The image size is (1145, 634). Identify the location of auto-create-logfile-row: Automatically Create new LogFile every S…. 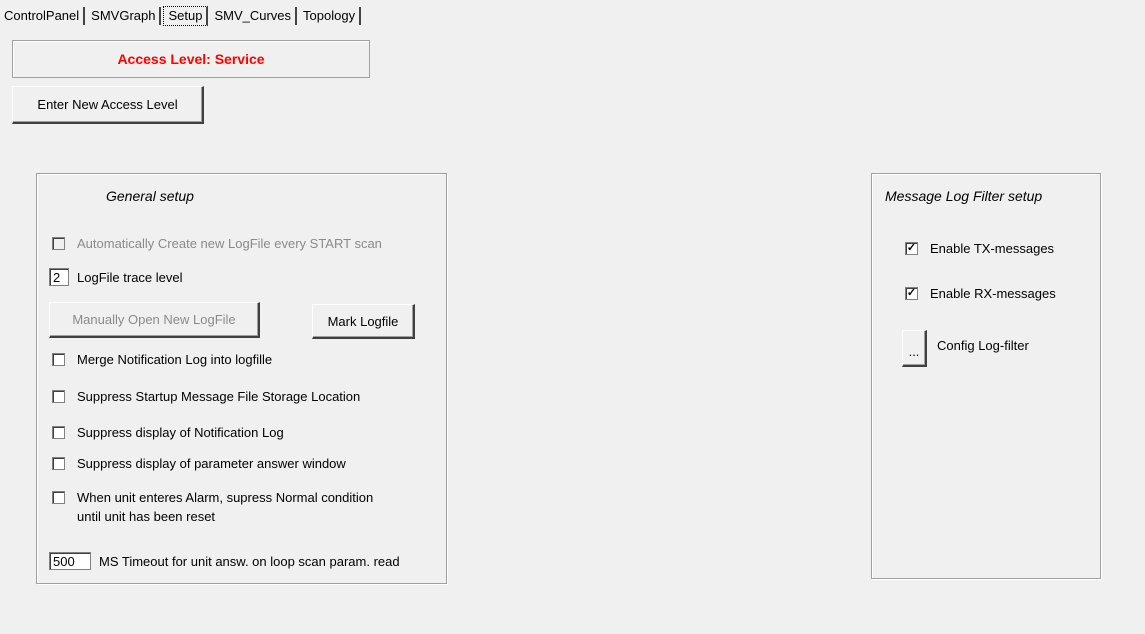
(217, 243).